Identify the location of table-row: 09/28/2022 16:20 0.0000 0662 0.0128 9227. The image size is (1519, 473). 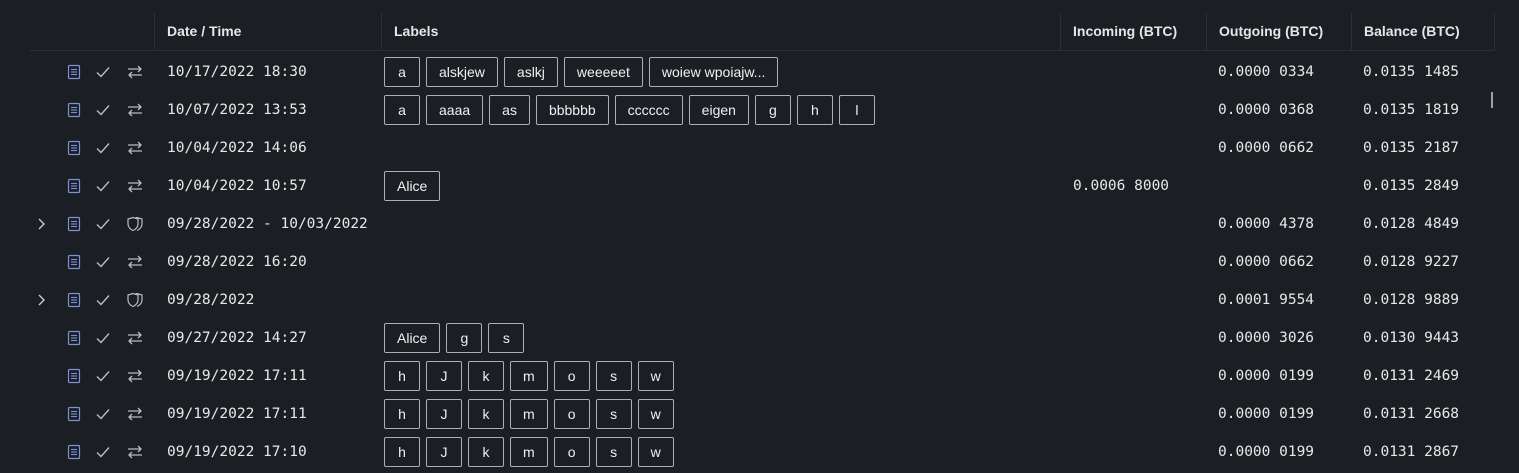
(759, 262).